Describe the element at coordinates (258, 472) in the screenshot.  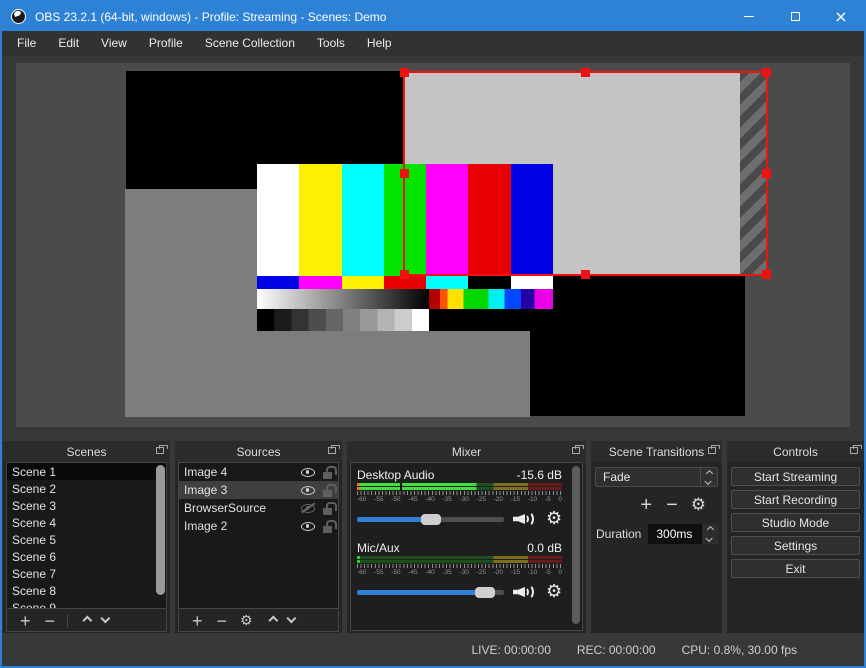
I see `source-list-item: Image 4` at that location.